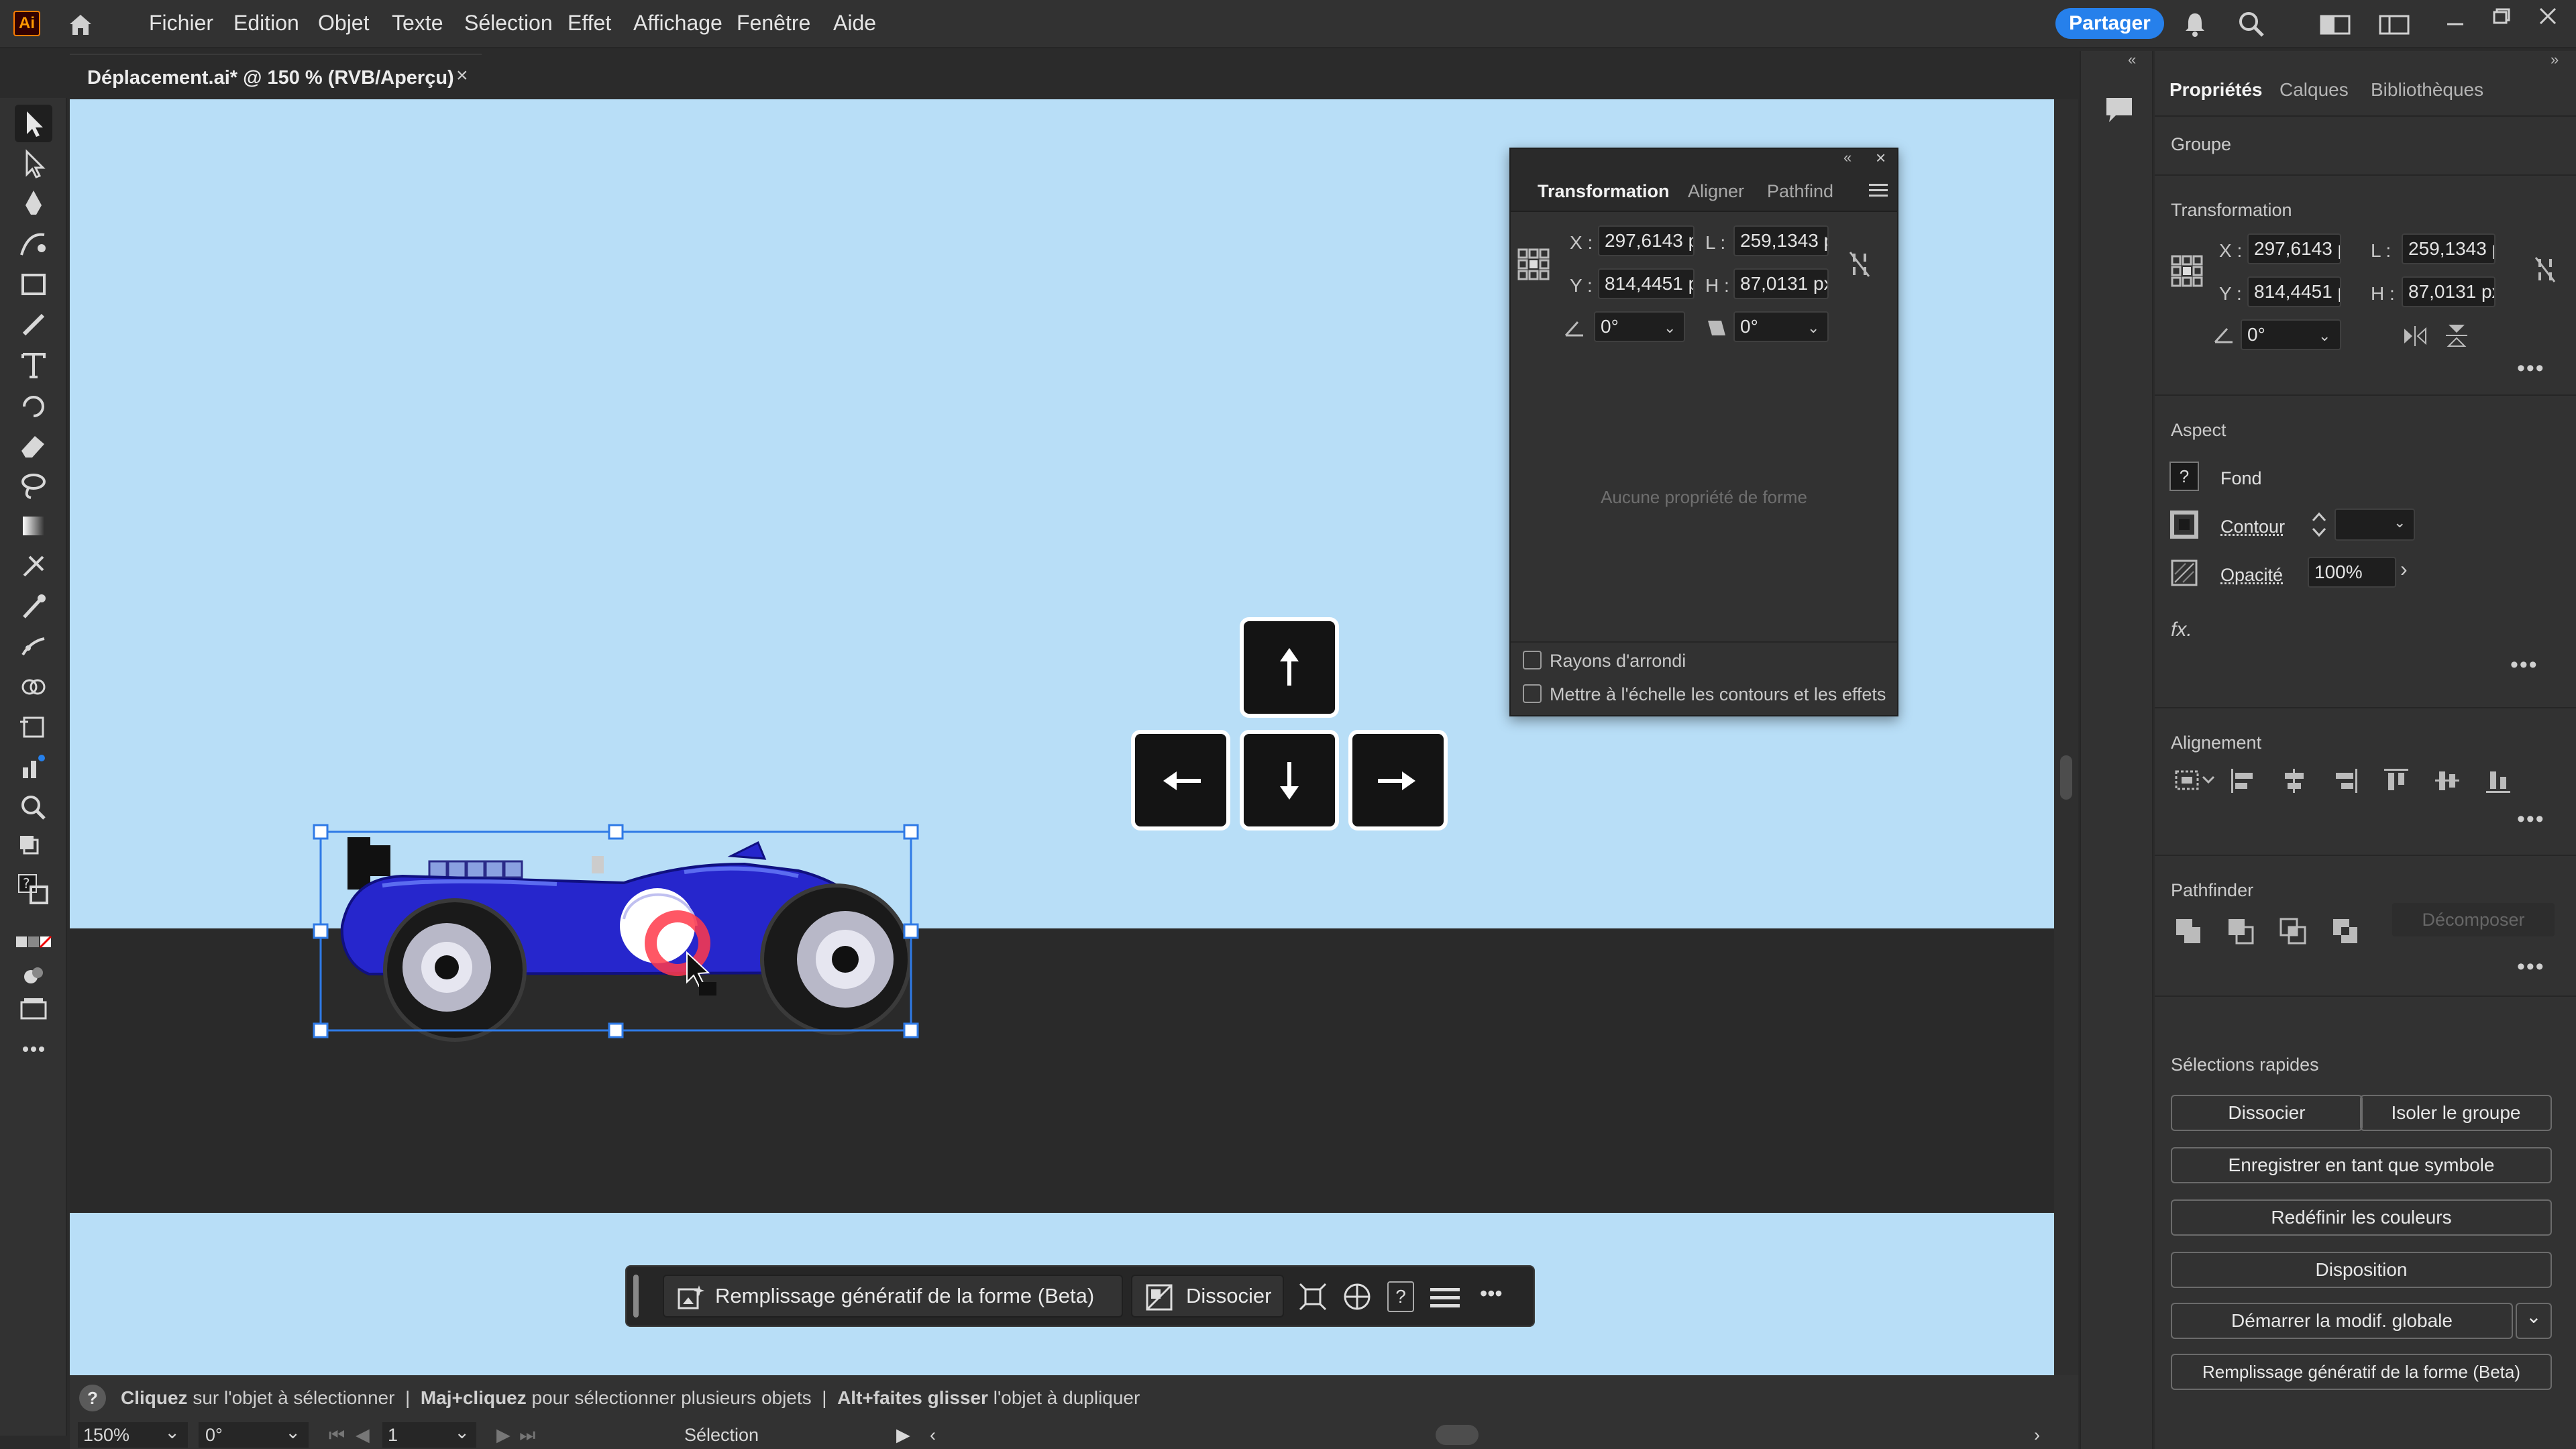  I want to click on flip-vertical-icon, so click(2457, 335).